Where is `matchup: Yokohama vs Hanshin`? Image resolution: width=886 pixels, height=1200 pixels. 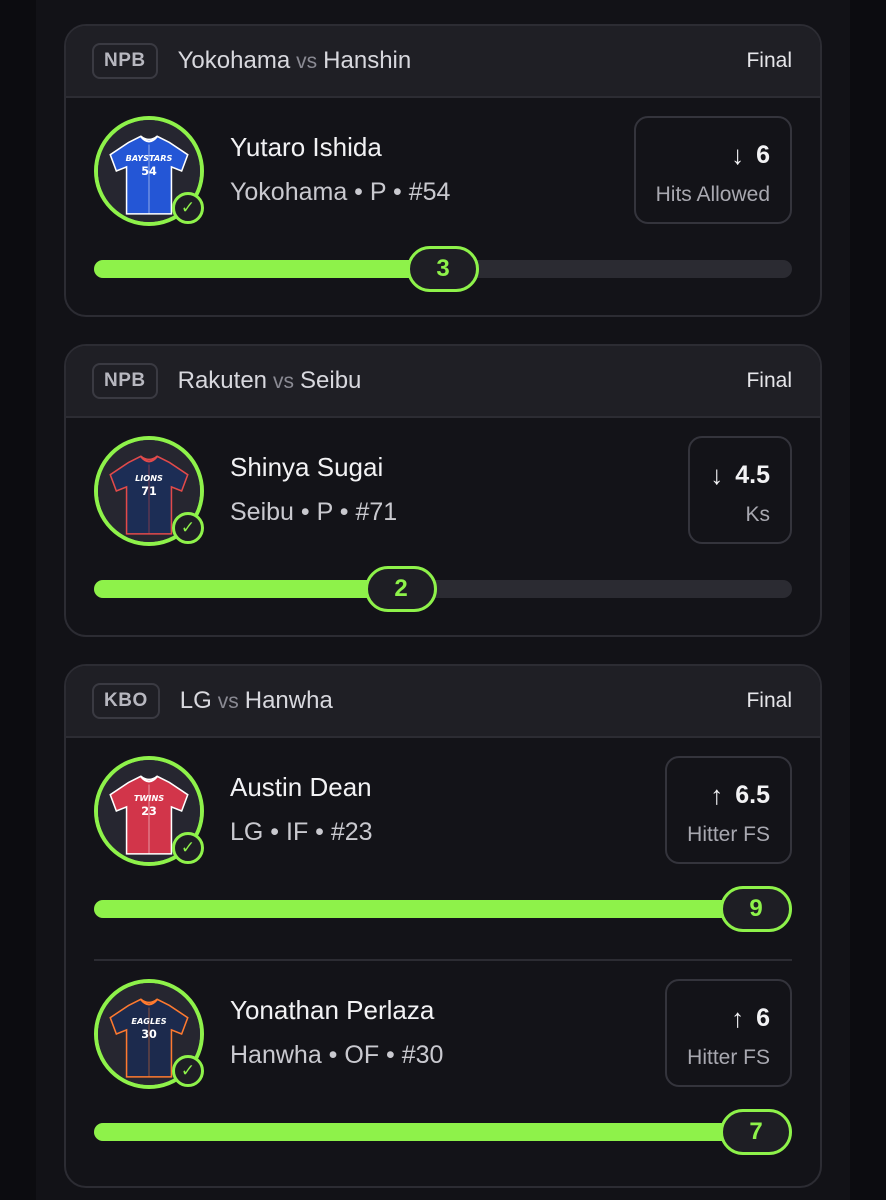 matchup: Yokohama vs Hanshin is located at coordinates (295, 61).